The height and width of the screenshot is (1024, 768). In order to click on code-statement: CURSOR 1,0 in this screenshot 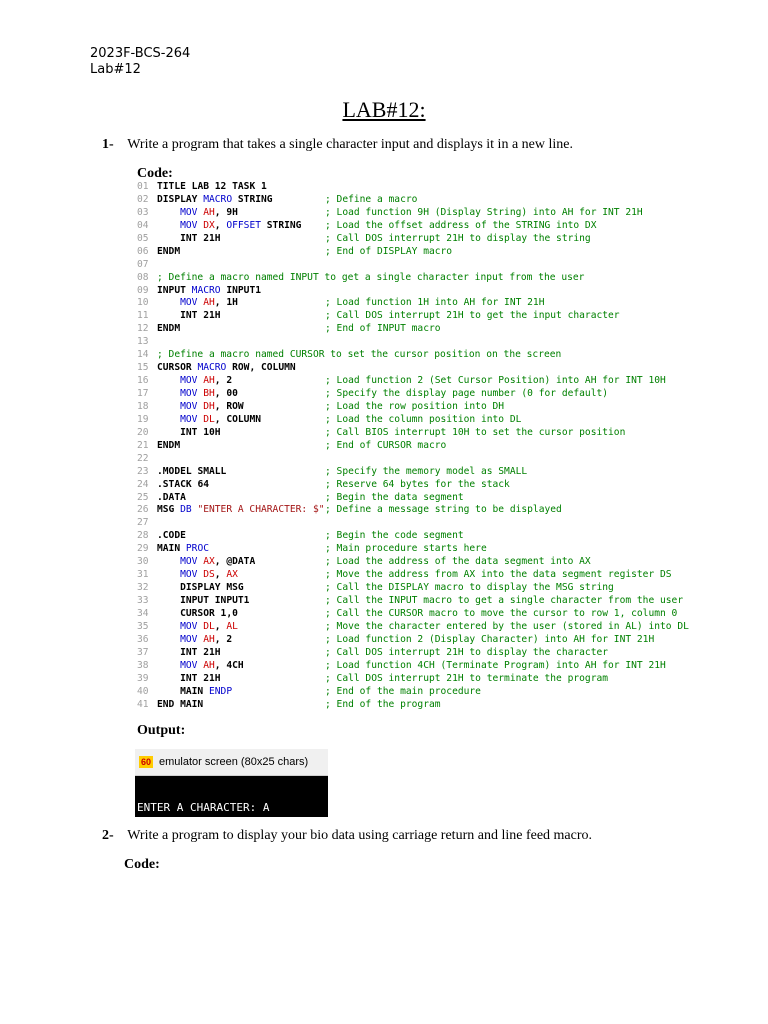, I will do `click(209, 613)`.